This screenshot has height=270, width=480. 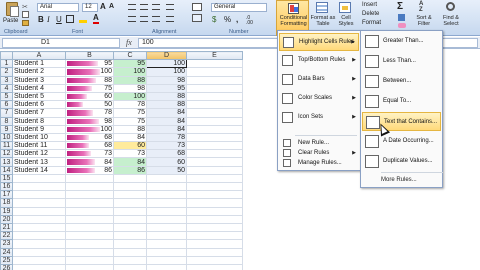 I want to click on format-painter-icon, so click(x=25, y=23).